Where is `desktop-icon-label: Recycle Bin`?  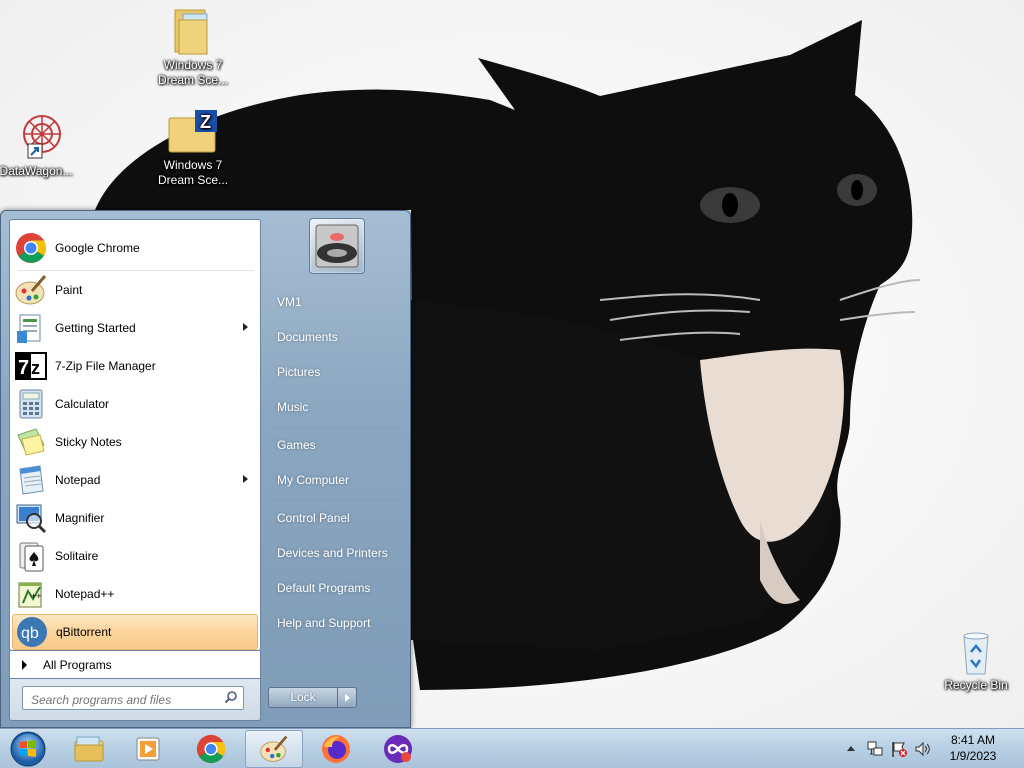
desktop-icon-label: Recycle Bin is located at coordinates (976, 685).